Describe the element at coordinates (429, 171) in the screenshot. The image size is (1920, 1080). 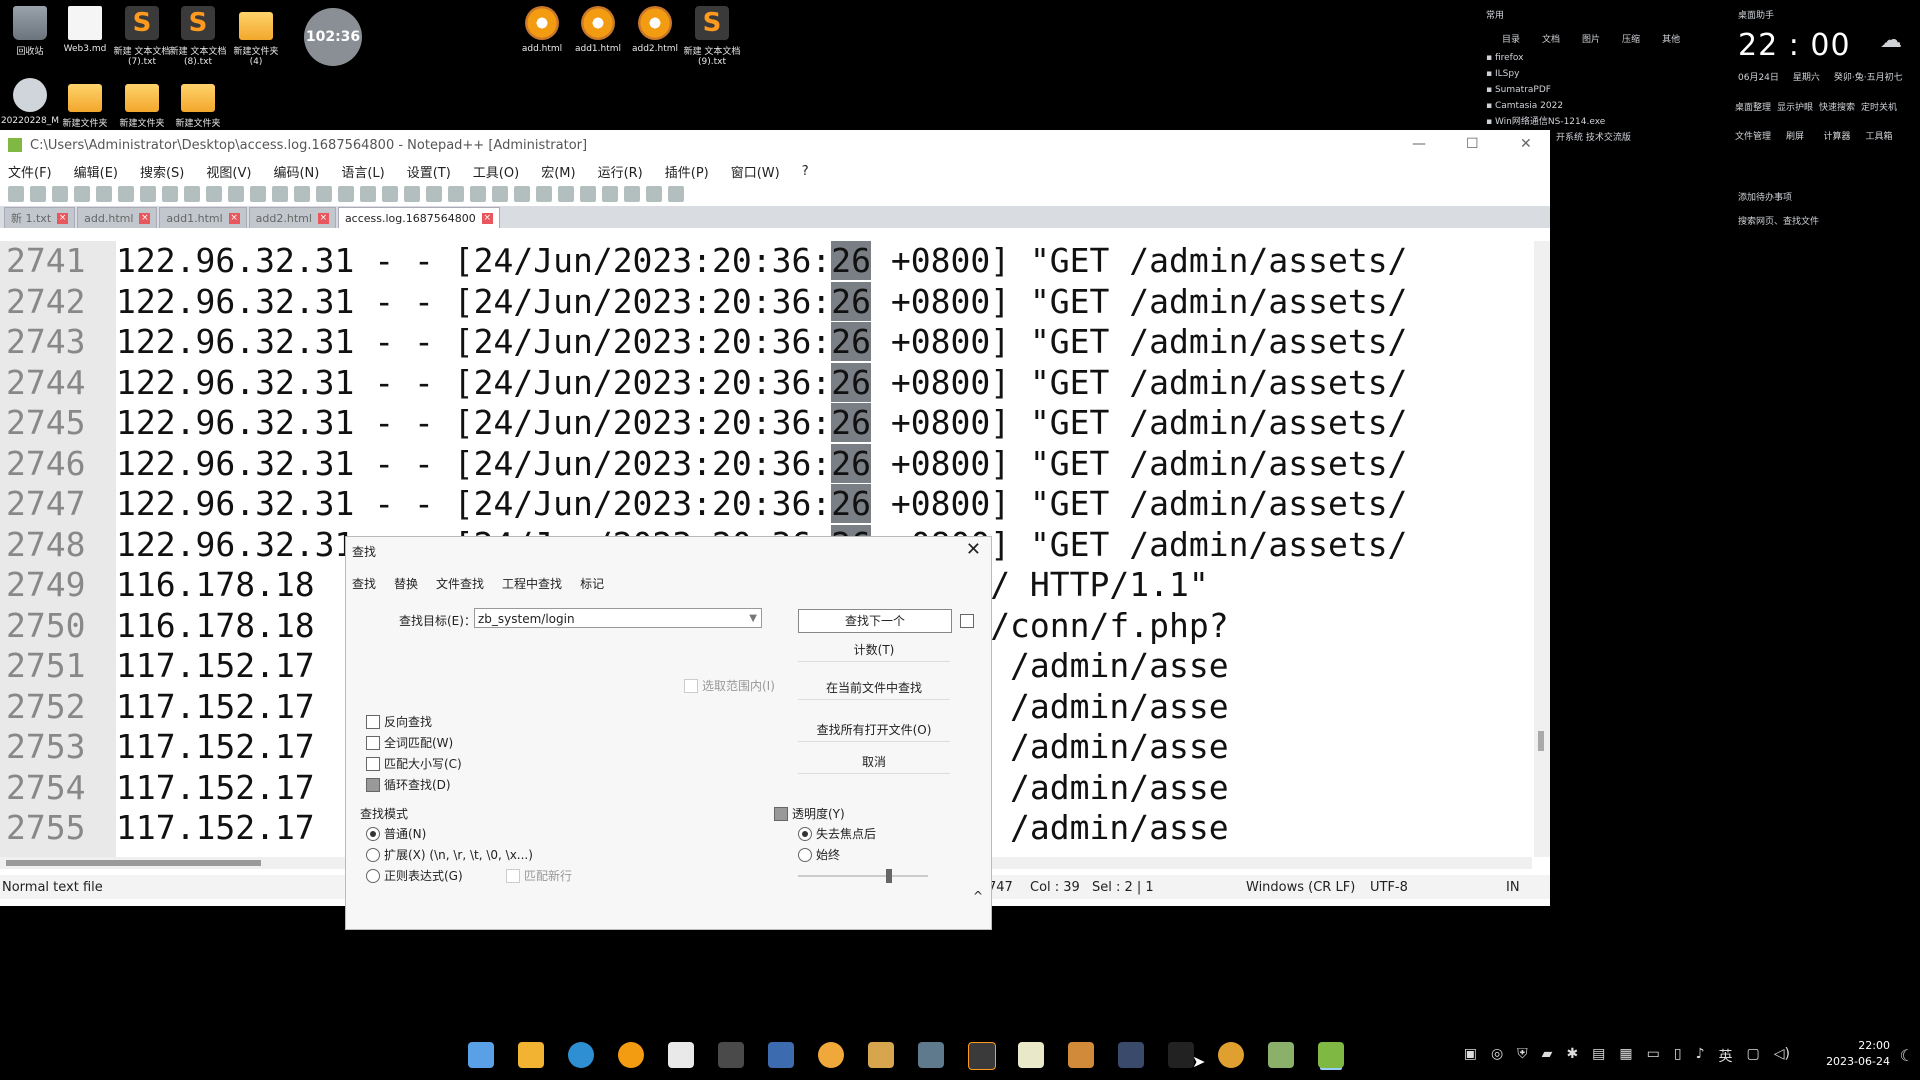
I see `menu-settings: 设置(T)` at that location.